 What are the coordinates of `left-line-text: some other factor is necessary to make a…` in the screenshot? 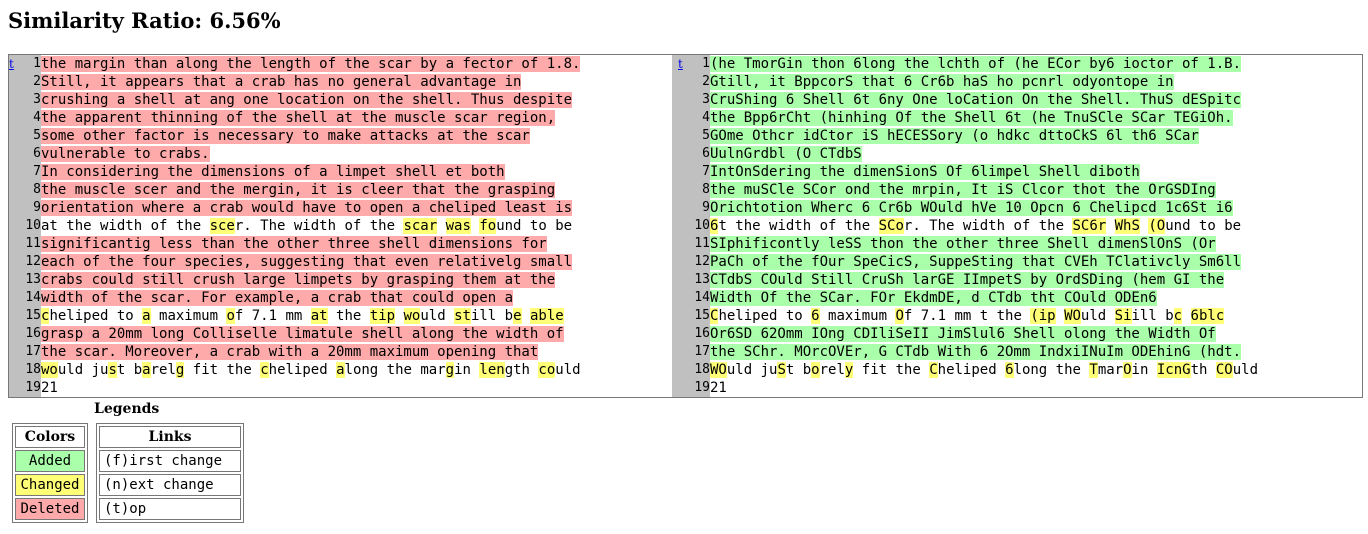 It's located at (356, 136).